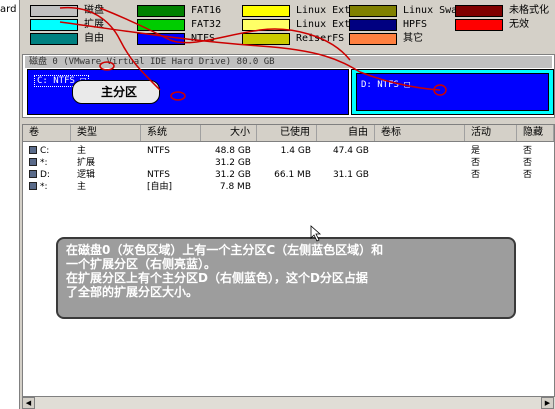  Describe the element at coordinates (288, 151) in the screenshot. I see `table-row: C: 主 NTFS 48.8 GB 1.4 GB 47.4 GB 是 否` at that location.